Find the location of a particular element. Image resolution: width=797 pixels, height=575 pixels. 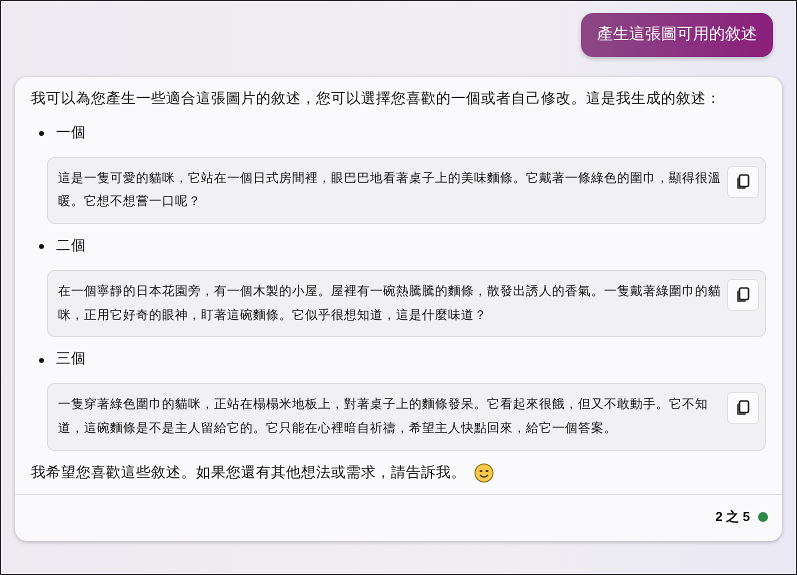

closing-text: 我希望您喜歡這些敘述。如果您還有其他想法或需求，請告訴我。 is located at coordinates (248, 473).